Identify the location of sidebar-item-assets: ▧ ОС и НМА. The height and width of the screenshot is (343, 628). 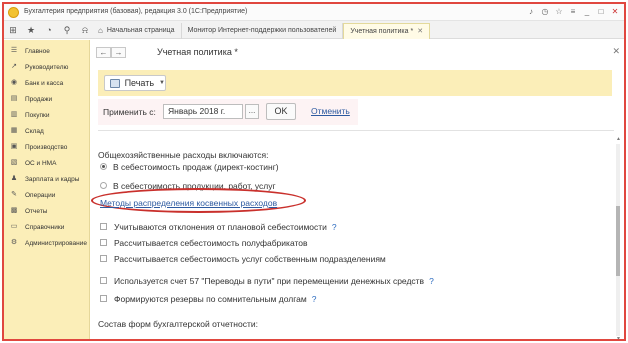
(47, 163).